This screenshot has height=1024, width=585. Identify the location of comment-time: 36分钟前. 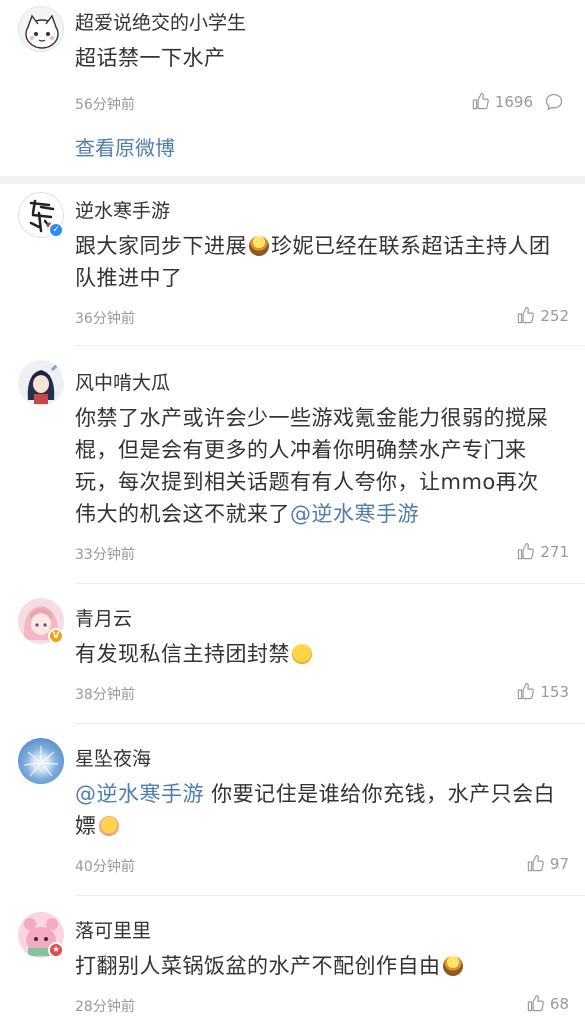
(105, 319).